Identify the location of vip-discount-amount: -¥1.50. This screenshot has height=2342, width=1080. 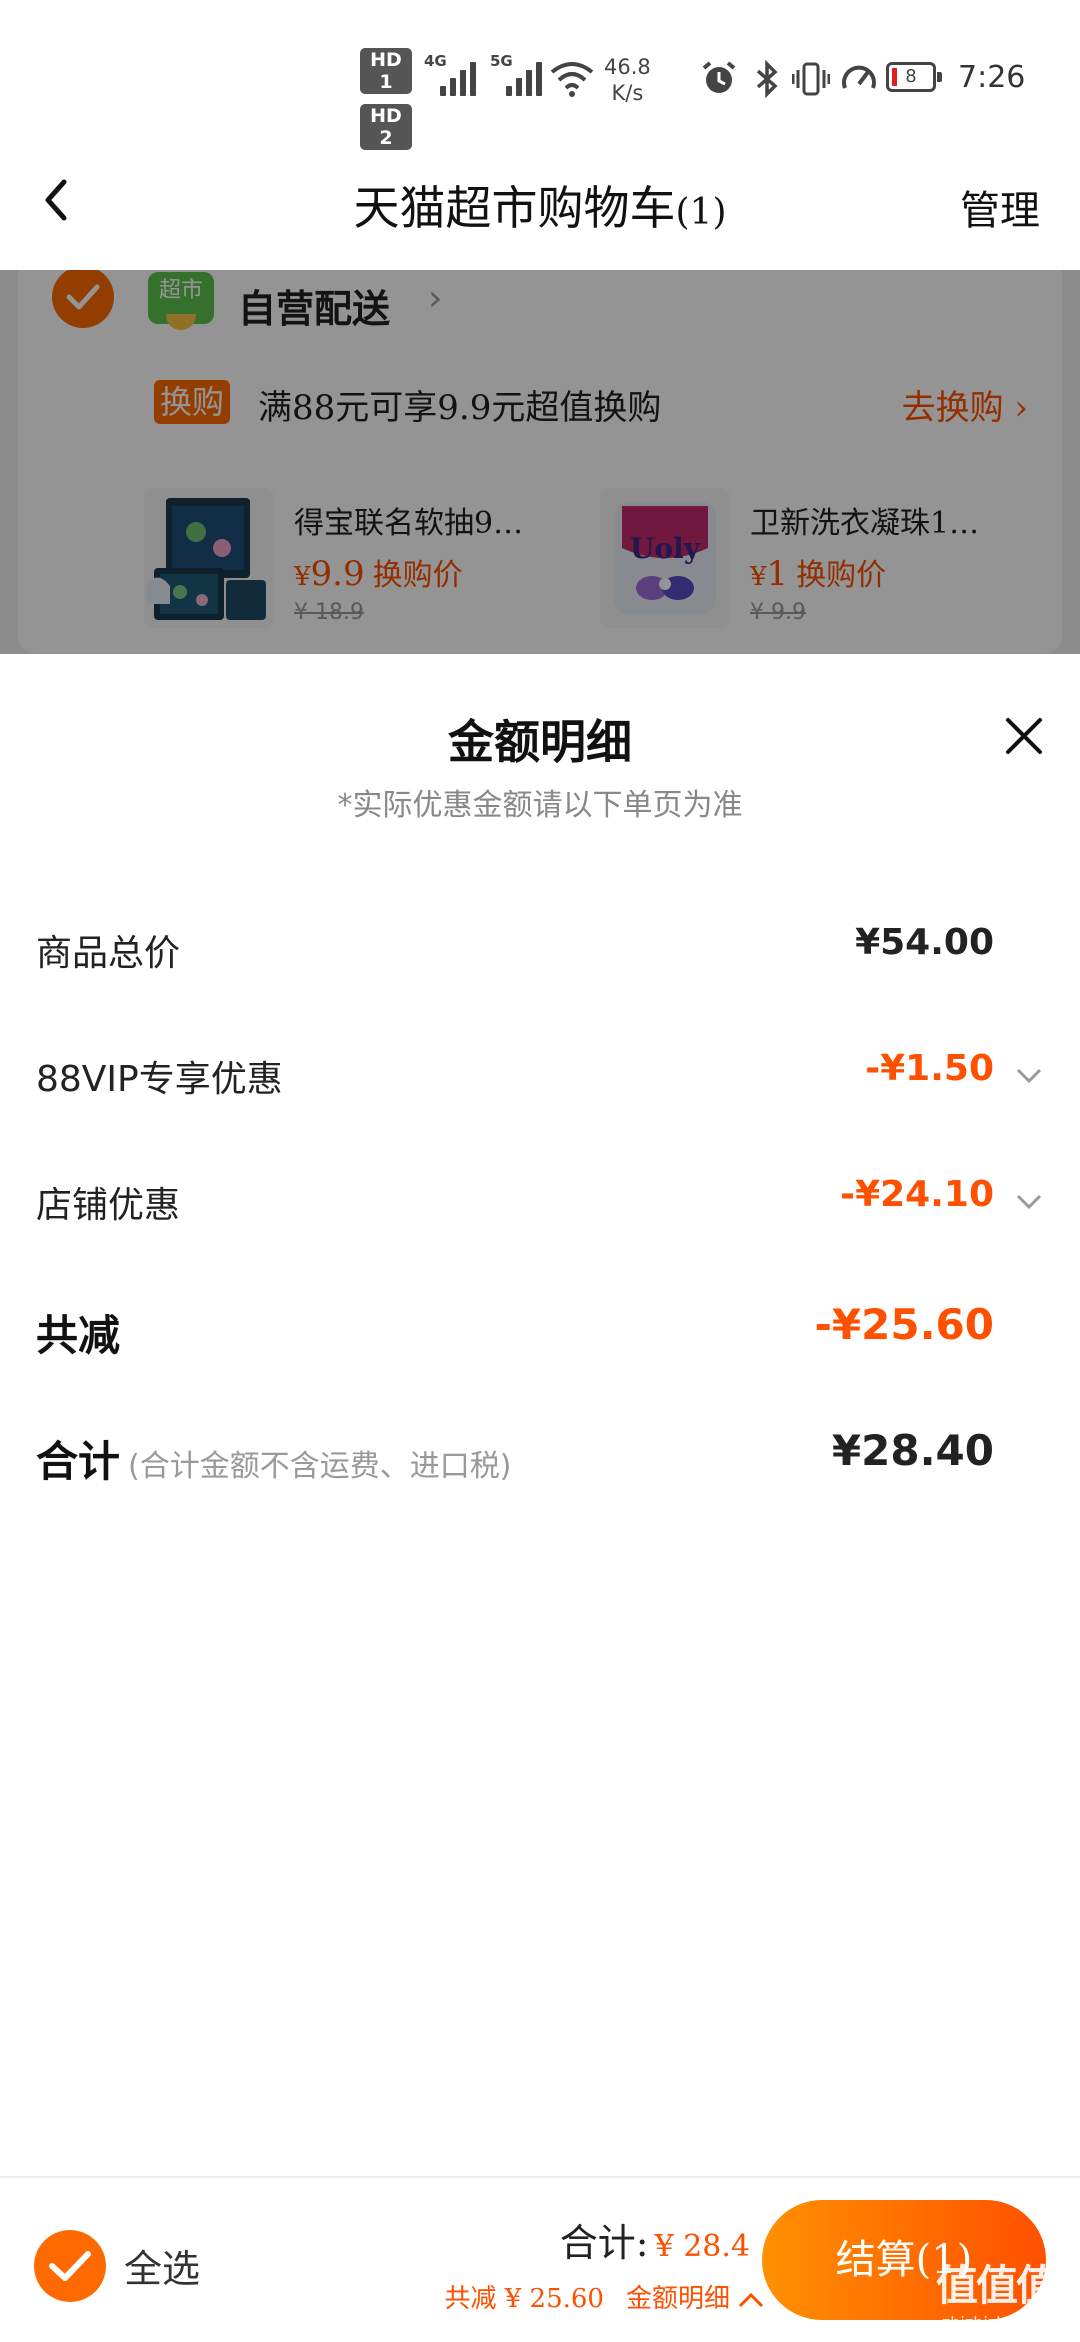
(929, 1068).